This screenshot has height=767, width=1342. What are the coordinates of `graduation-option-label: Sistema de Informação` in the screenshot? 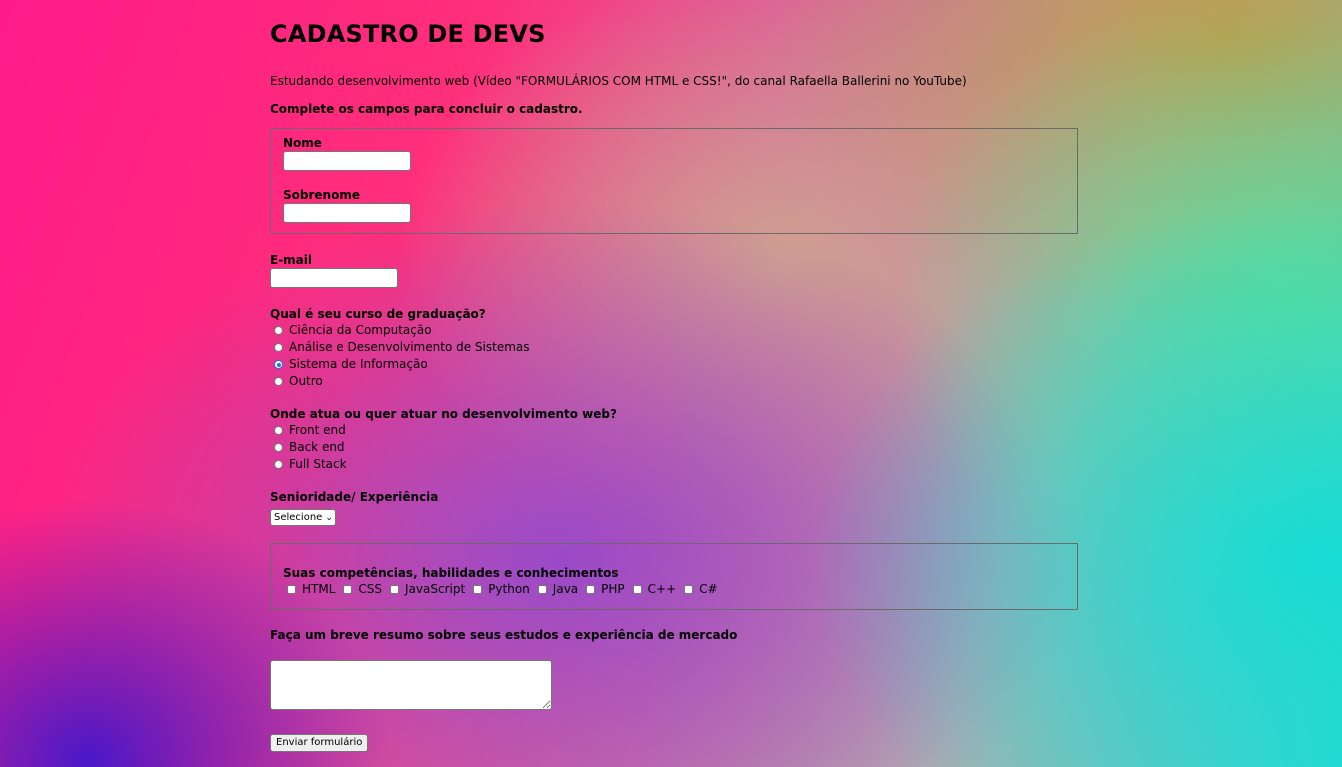 It's located at (358, 364).